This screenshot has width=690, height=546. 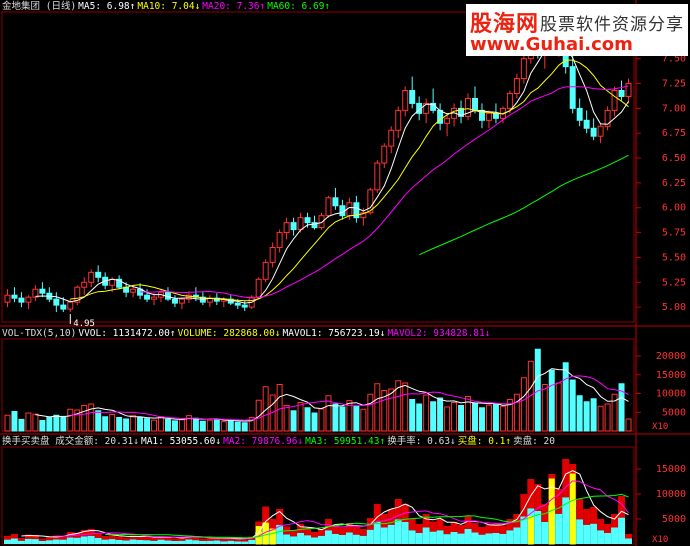 What do you see at coordinates (439, 333) in the screenshot?
I see `volume-header-item-4: MAVOL2: 934828.81↓` at bounding box center [439, 333].